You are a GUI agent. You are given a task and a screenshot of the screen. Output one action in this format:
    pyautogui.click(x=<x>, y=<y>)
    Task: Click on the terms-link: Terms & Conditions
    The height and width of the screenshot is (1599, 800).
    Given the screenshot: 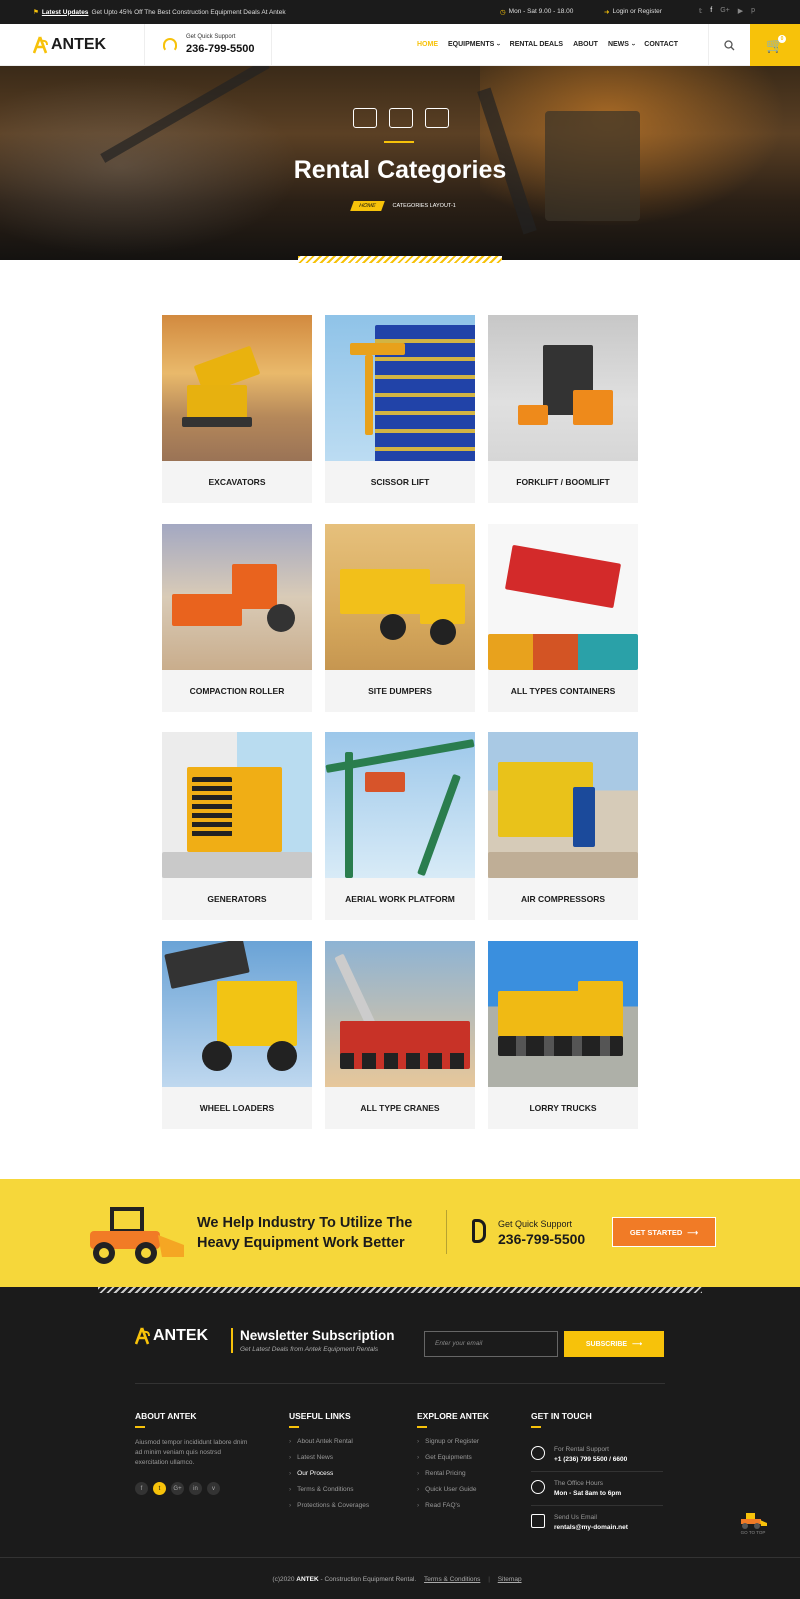 What is the action you would take?
    pyautogui.click(x=452, y=1579)
    